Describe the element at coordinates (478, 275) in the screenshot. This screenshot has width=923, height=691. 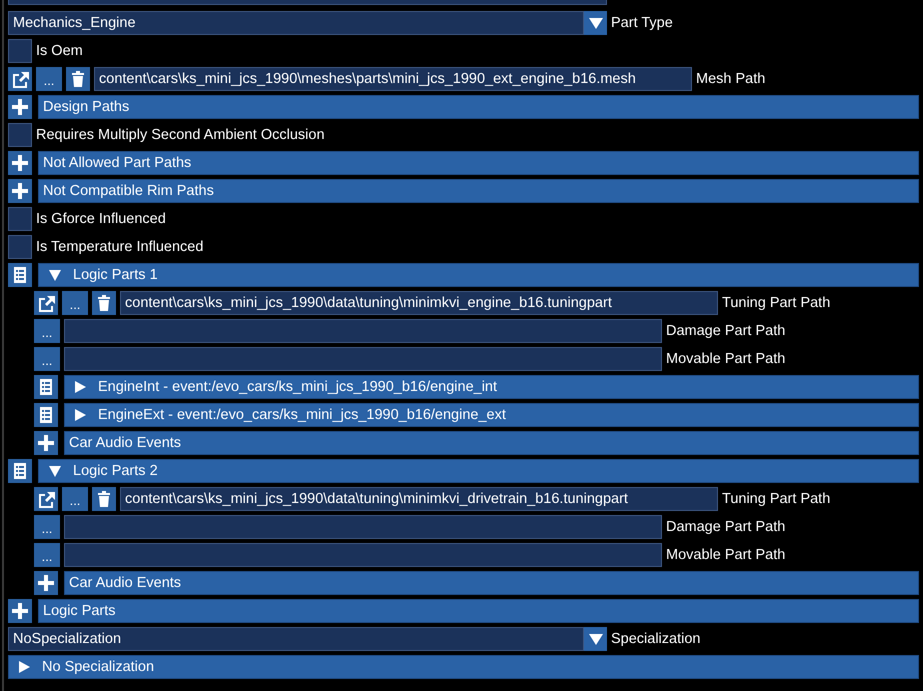
I see `section-header: Logic Parts 1` at that location.